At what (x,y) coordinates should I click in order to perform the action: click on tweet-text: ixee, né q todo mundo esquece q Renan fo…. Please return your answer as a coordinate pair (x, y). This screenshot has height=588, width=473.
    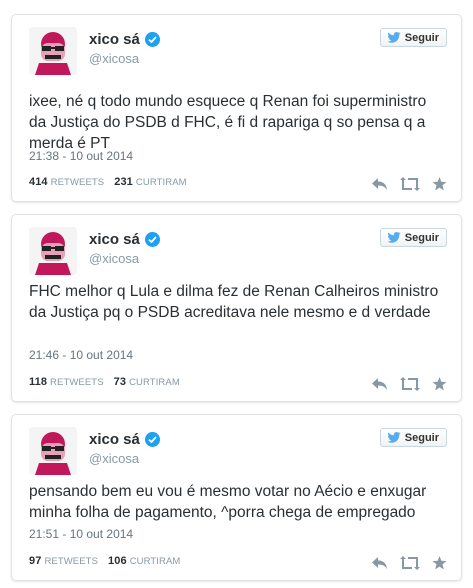
    Looking at the image, I should click on (228, 122).